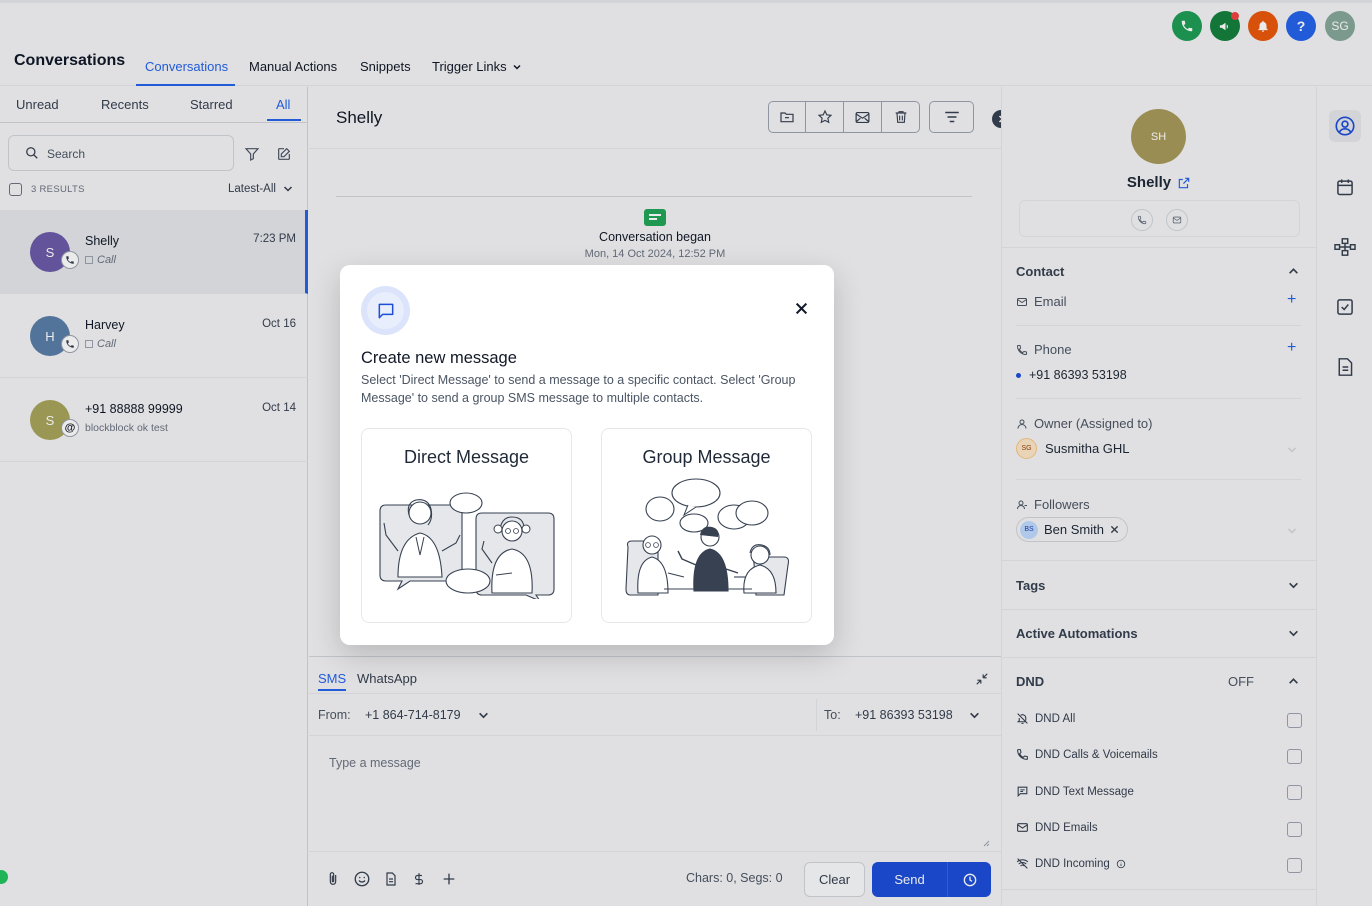 This screenshot has height=906, width=1372. Describe the element at coordinates (467, 545) in the screenshot. I see `direct-message-illustration` at that location.